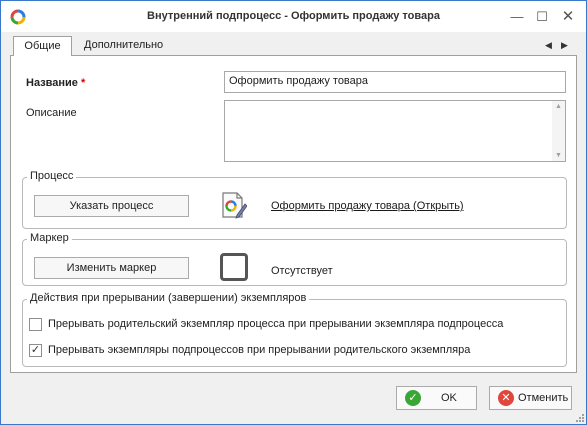  Describe the element at coordinates (111, 268) in the screenshot. I see `change-marker-button: Изменить маркер` at that location.